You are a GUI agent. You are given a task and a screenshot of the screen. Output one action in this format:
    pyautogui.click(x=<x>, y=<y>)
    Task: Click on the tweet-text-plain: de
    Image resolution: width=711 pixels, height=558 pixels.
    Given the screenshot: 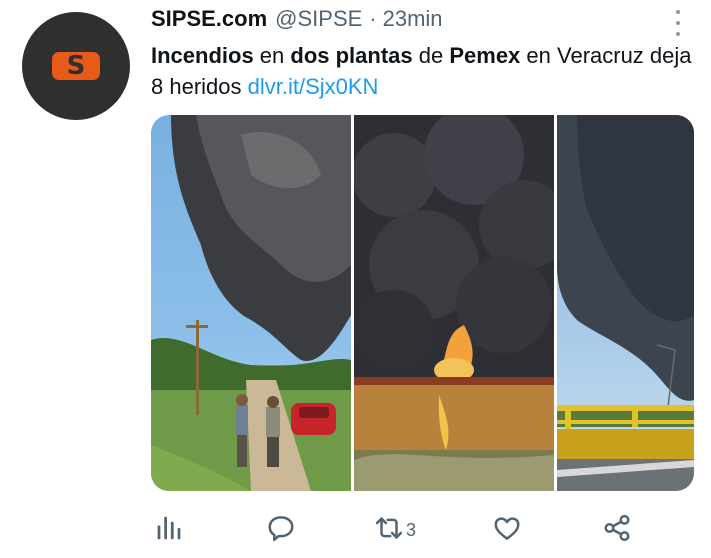 What is the action you would take?
    pyautogui.click(x=431, y=55)
    